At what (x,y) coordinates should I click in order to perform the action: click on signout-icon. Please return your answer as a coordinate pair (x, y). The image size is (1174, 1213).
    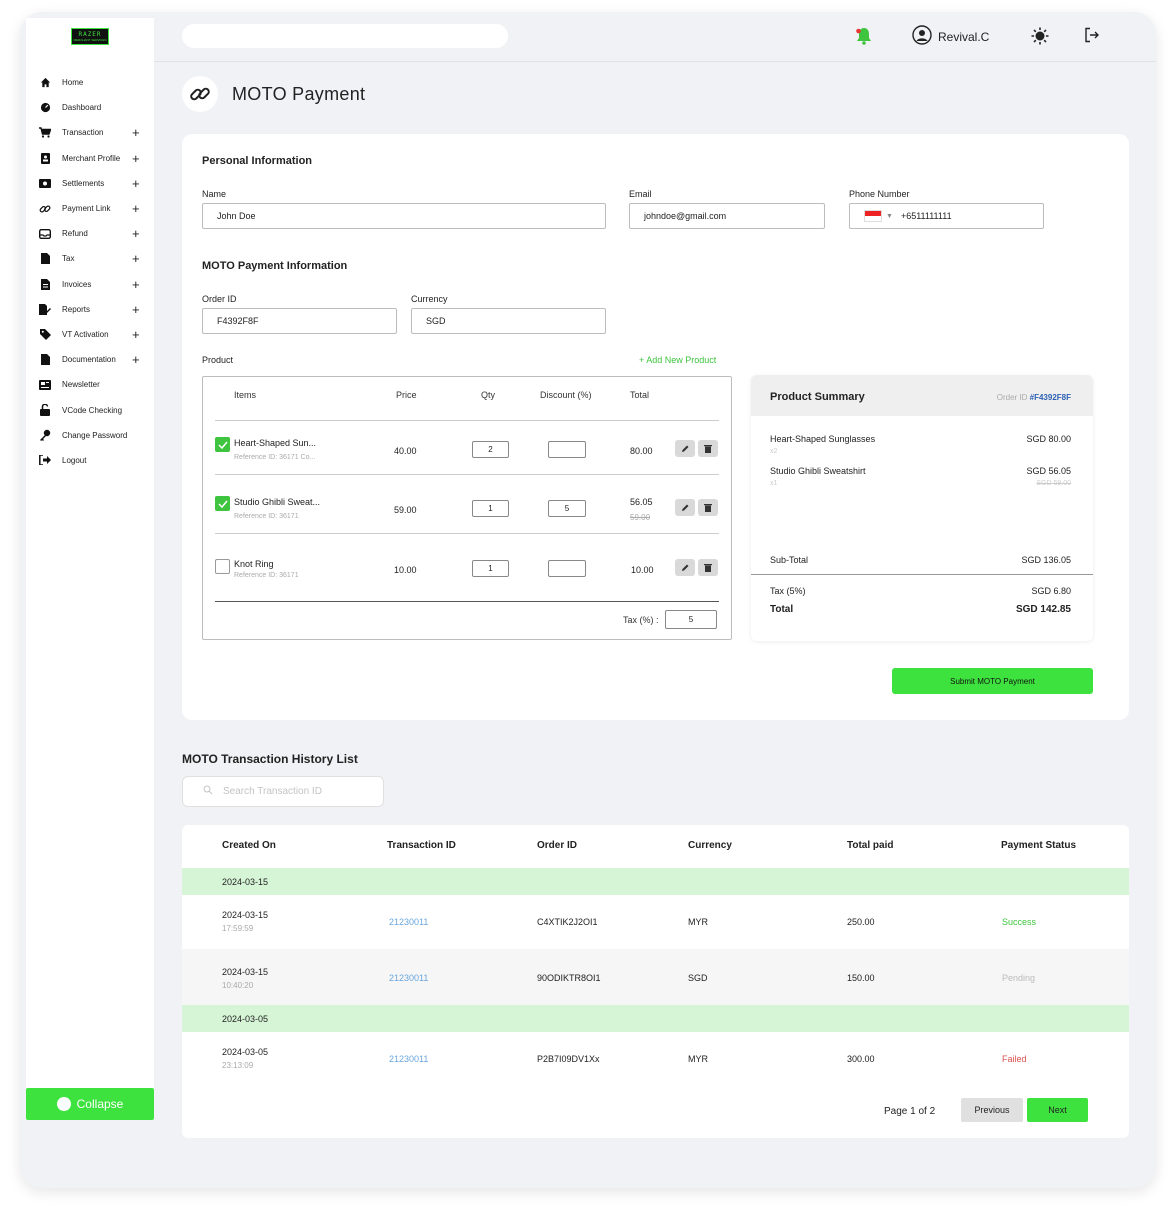
    Looking at the image, I should click on (1093, 36).